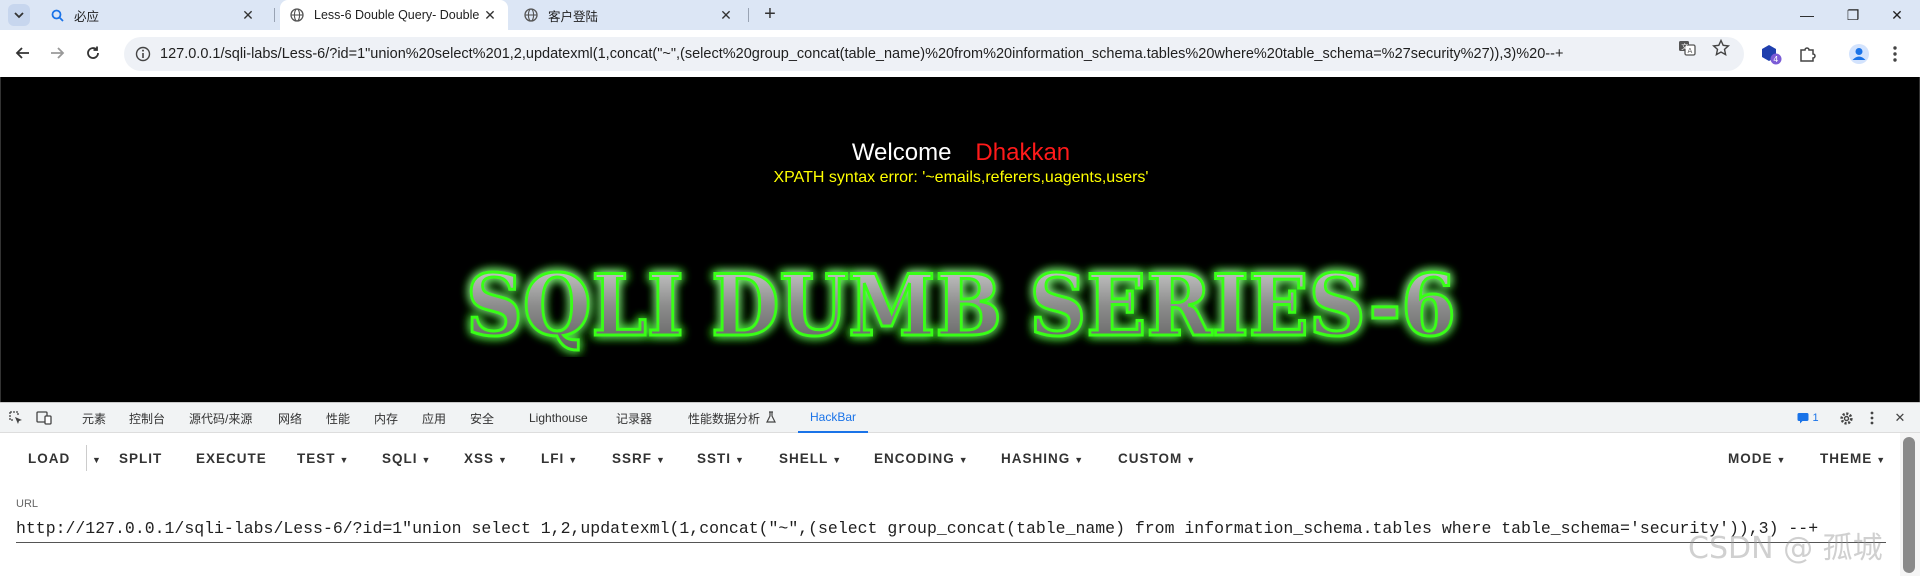  I want to click on devtools-tab-elements: 元素, so click(94, 418).